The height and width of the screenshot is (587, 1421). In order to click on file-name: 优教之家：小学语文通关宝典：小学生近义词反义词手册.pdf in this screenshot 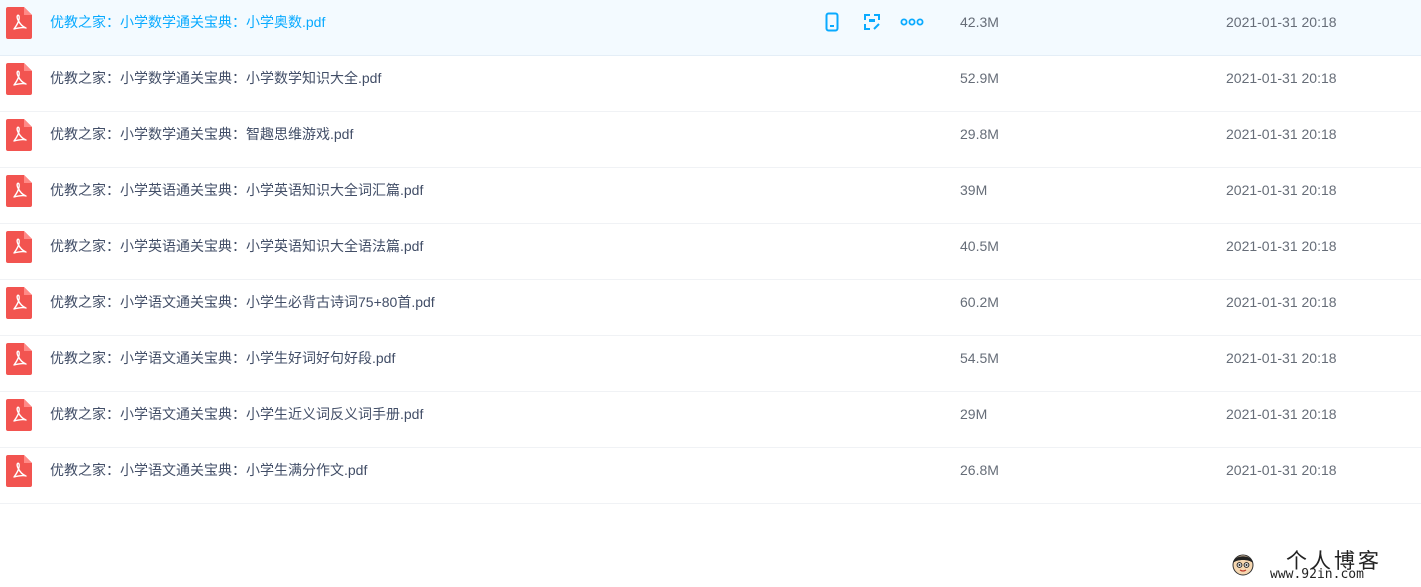, I will do `click(236, 414)`.